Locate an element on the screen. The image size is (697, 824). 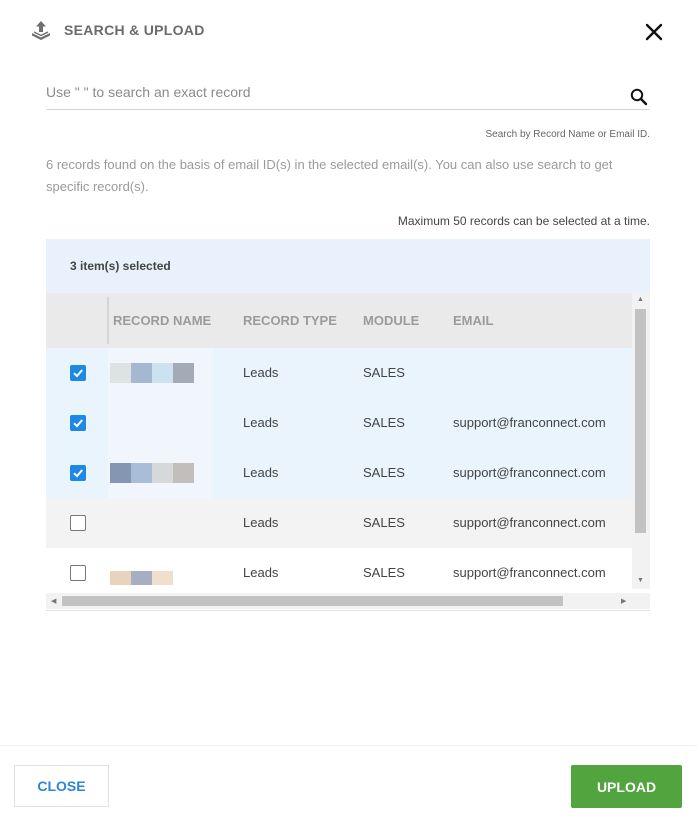
horizontal-scrollbar: ◀ ▶ is located at coordinates (348, 601).